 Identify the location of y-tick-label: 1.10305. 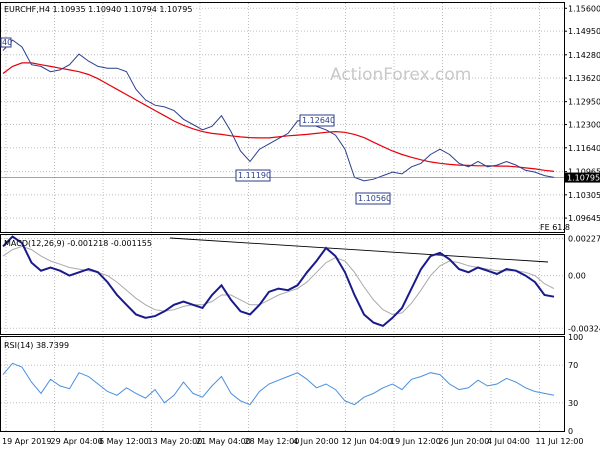
(584, 195).